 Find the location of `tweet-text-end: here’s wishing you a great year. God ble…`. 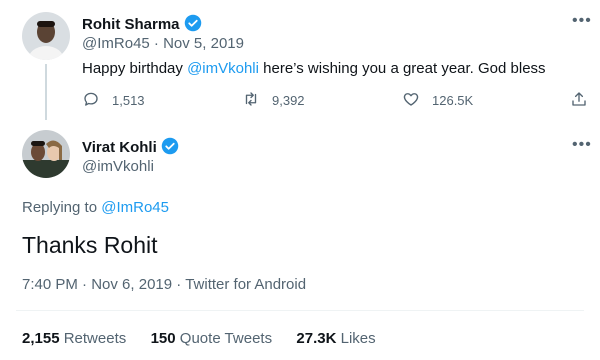

tweet-text-end: here’s wishing you a great year. God ble… is located at coordinates (402, 68).